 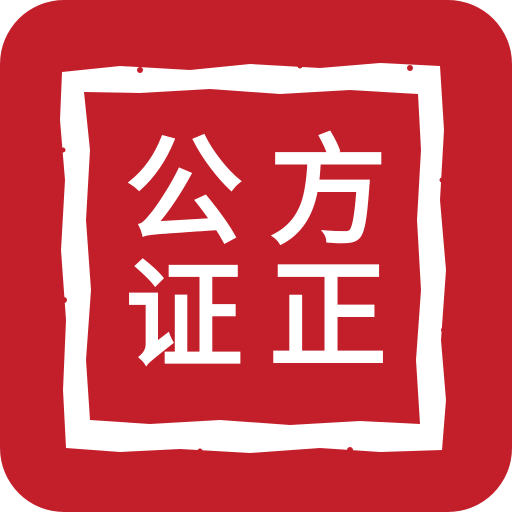 What do you see at coordinates (327, 191) in the screenshot?
I see `seal-character-fang: 方` at bounding box center [327, 191].